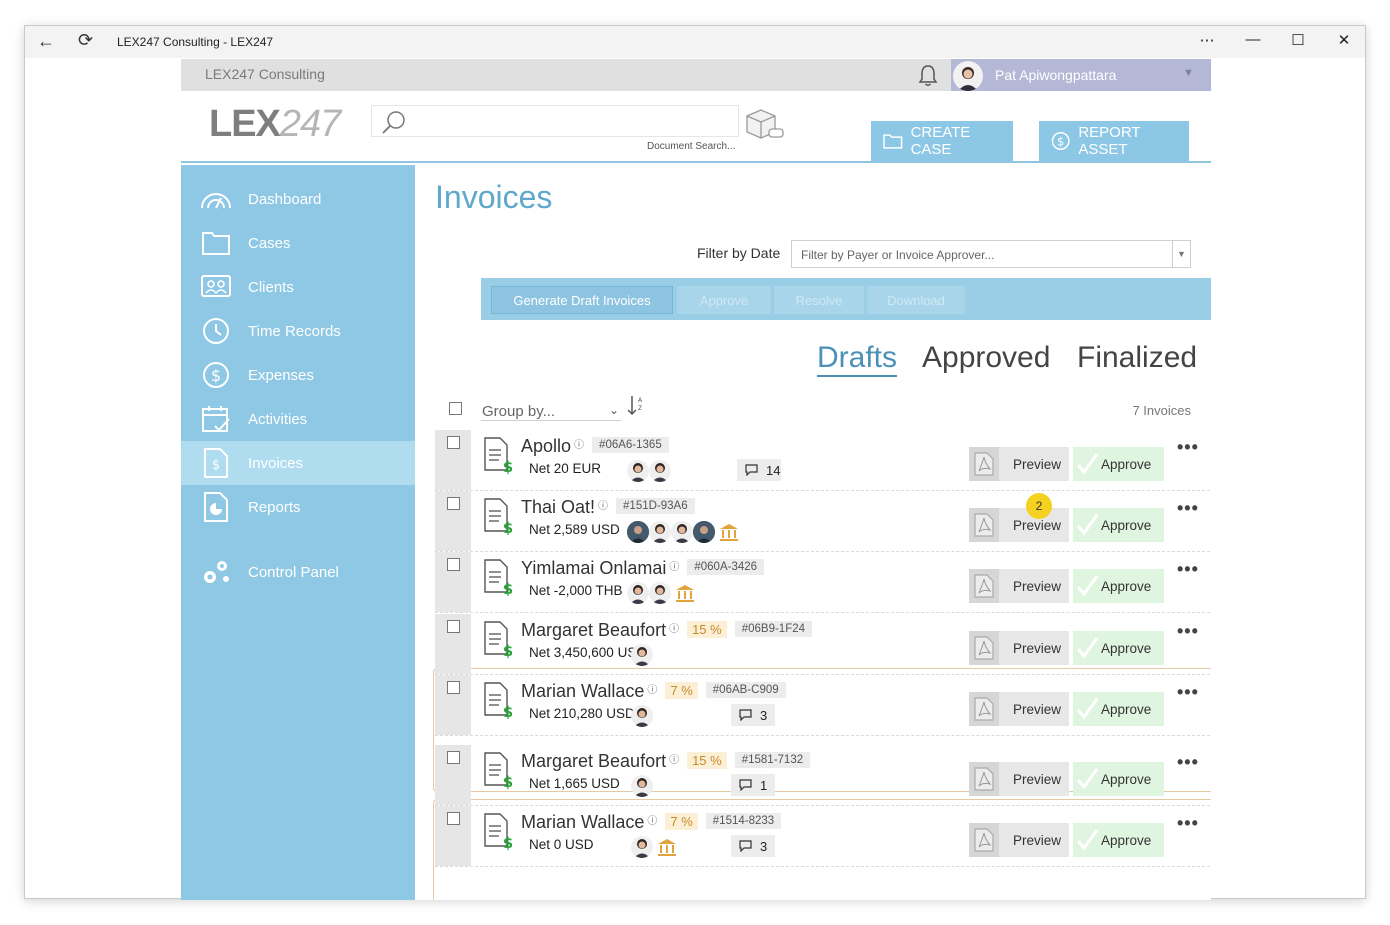  Describe the element at coordinates (593, 568) in the screenshot. I see `payer-name: Yimlamai Onlamai` at that location.